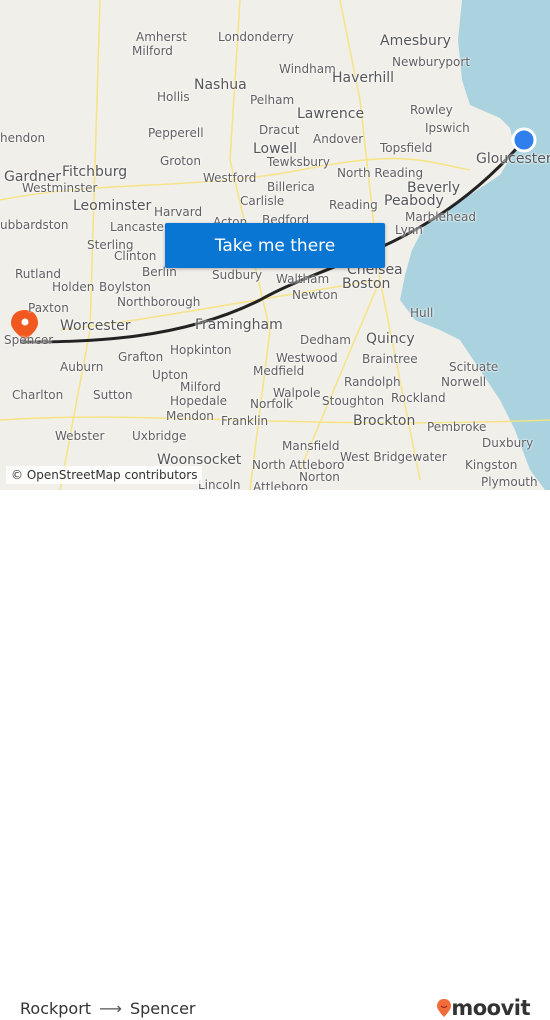 This screenshot has height=1020, width=550. Describe the element at coordinates (353, 205) in the screenshot. I see `place-label: Reading` at that location.